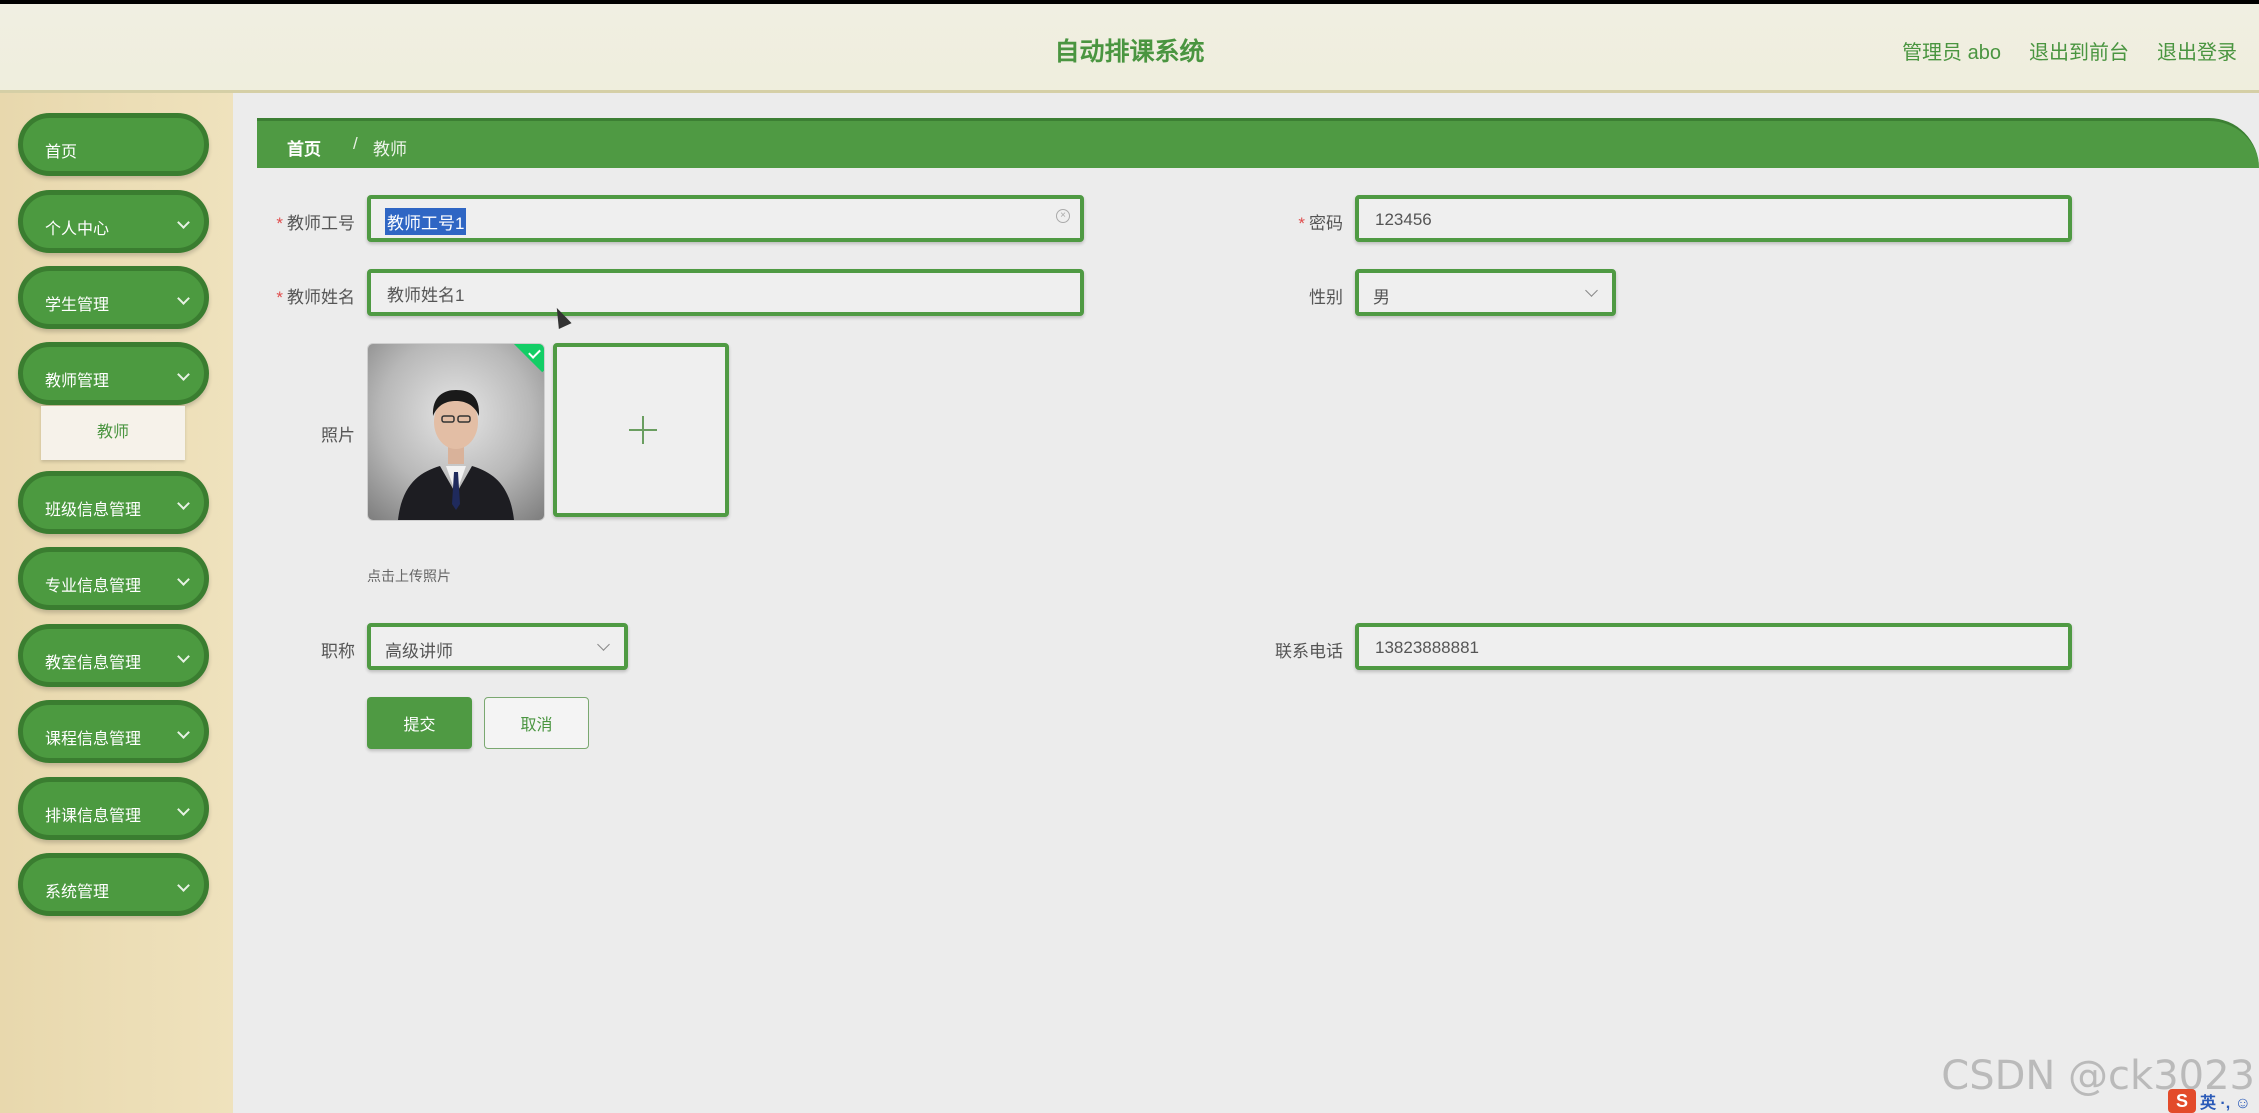 The height and width of the screenshot is (1113, 2259). What do you see at coordinates (1951, 50) in the screenshot?
I see `admin-user-link: 管理员 abo` at bounding box center [1951, 50].